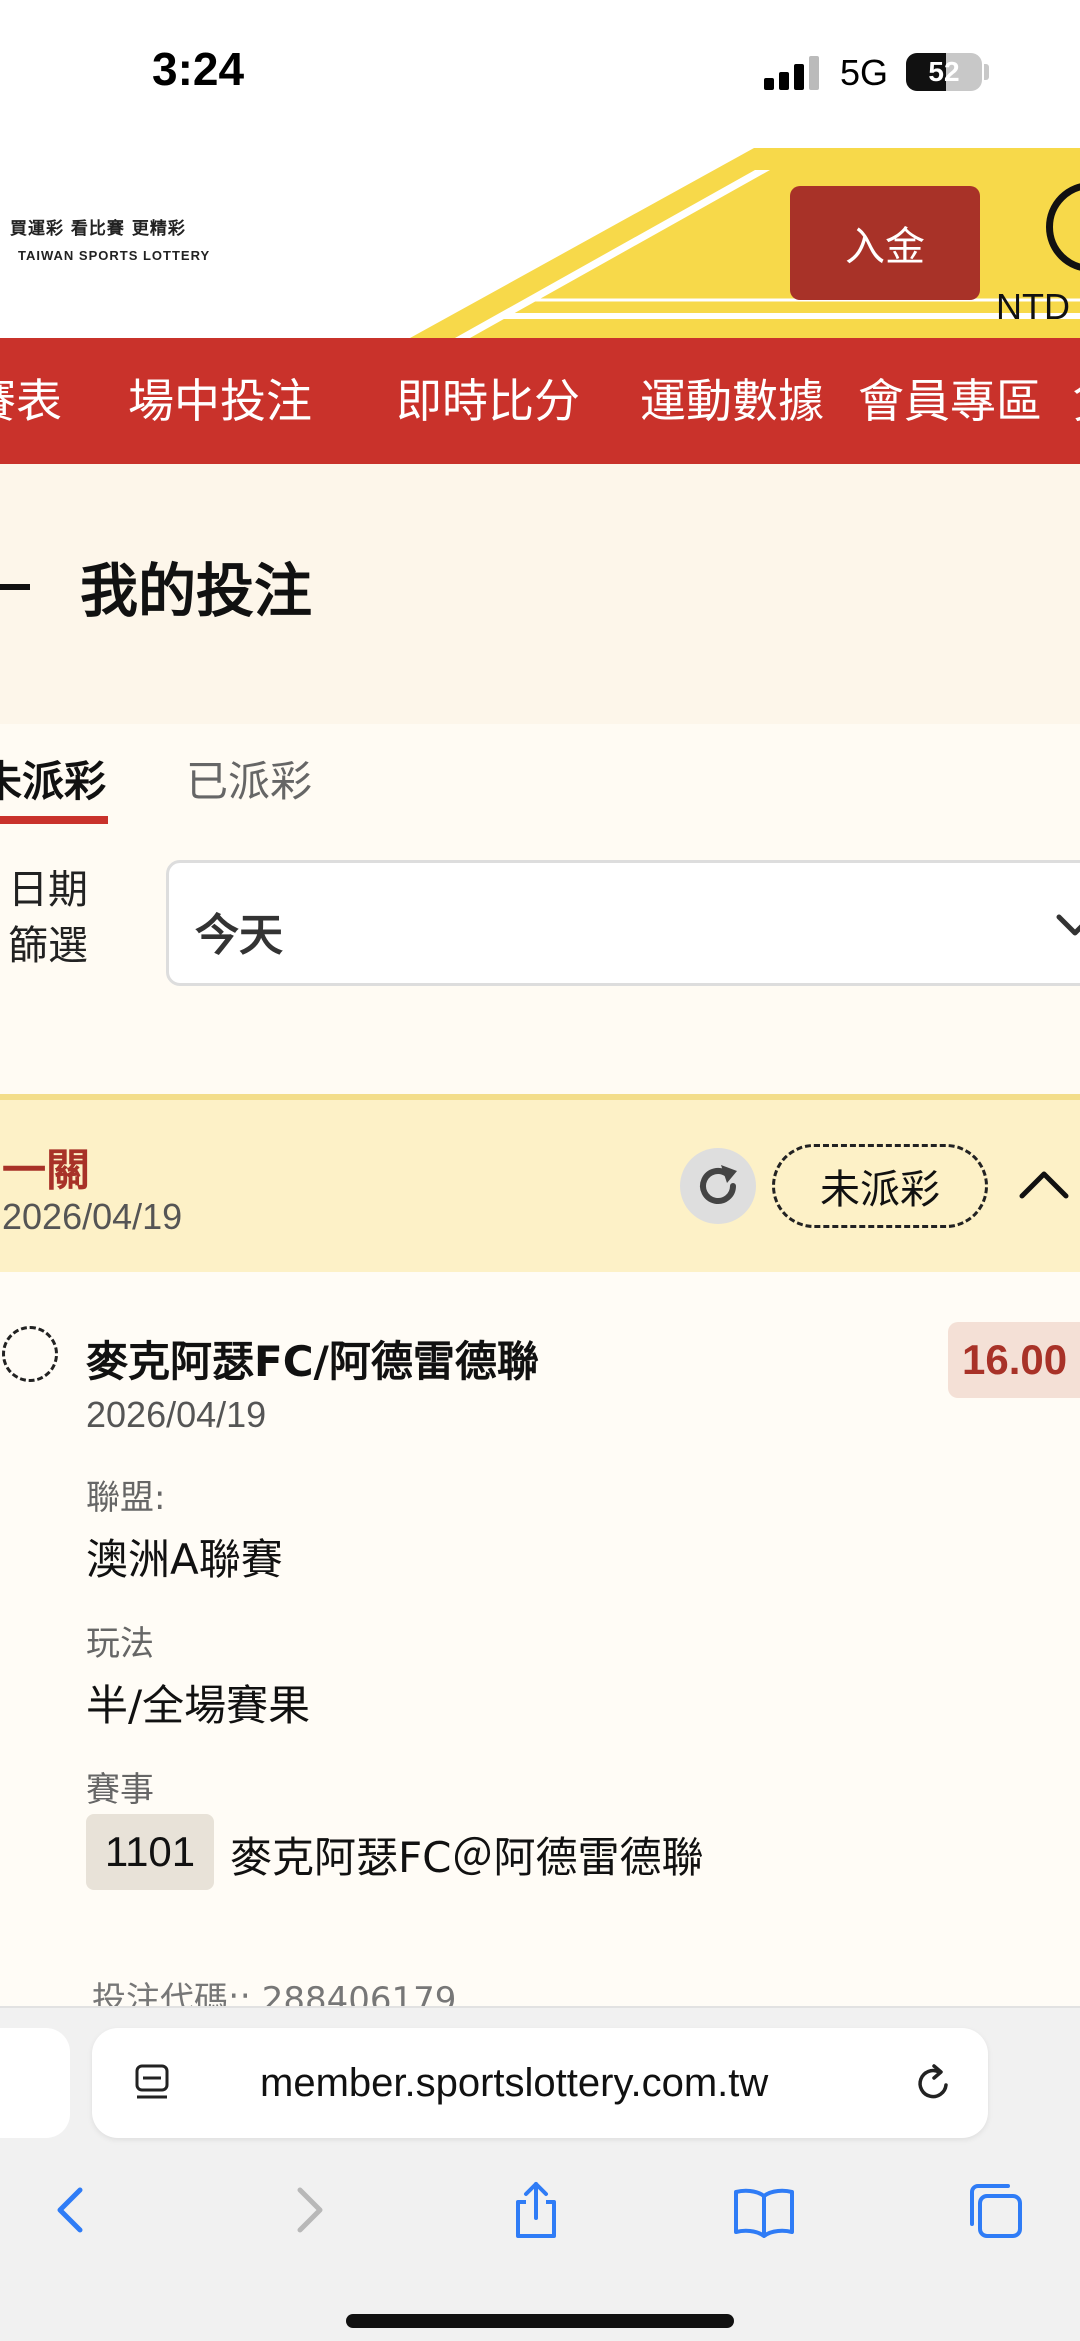 Image resolution: width=1080 pixels, height=2341 pixels. What do you see at coordinates (48, 946) in the screenshot?
I see `date-filter-label-line2: 篩選` at bounding box center [48, 946].